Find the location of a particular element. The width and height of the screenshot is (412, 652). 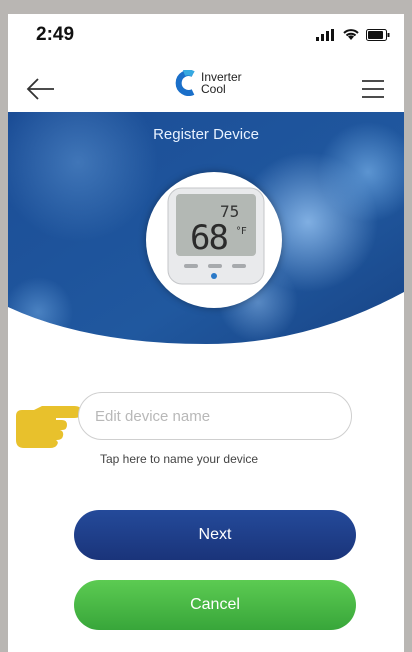

battery-icon is located at coordinates (378, 34).